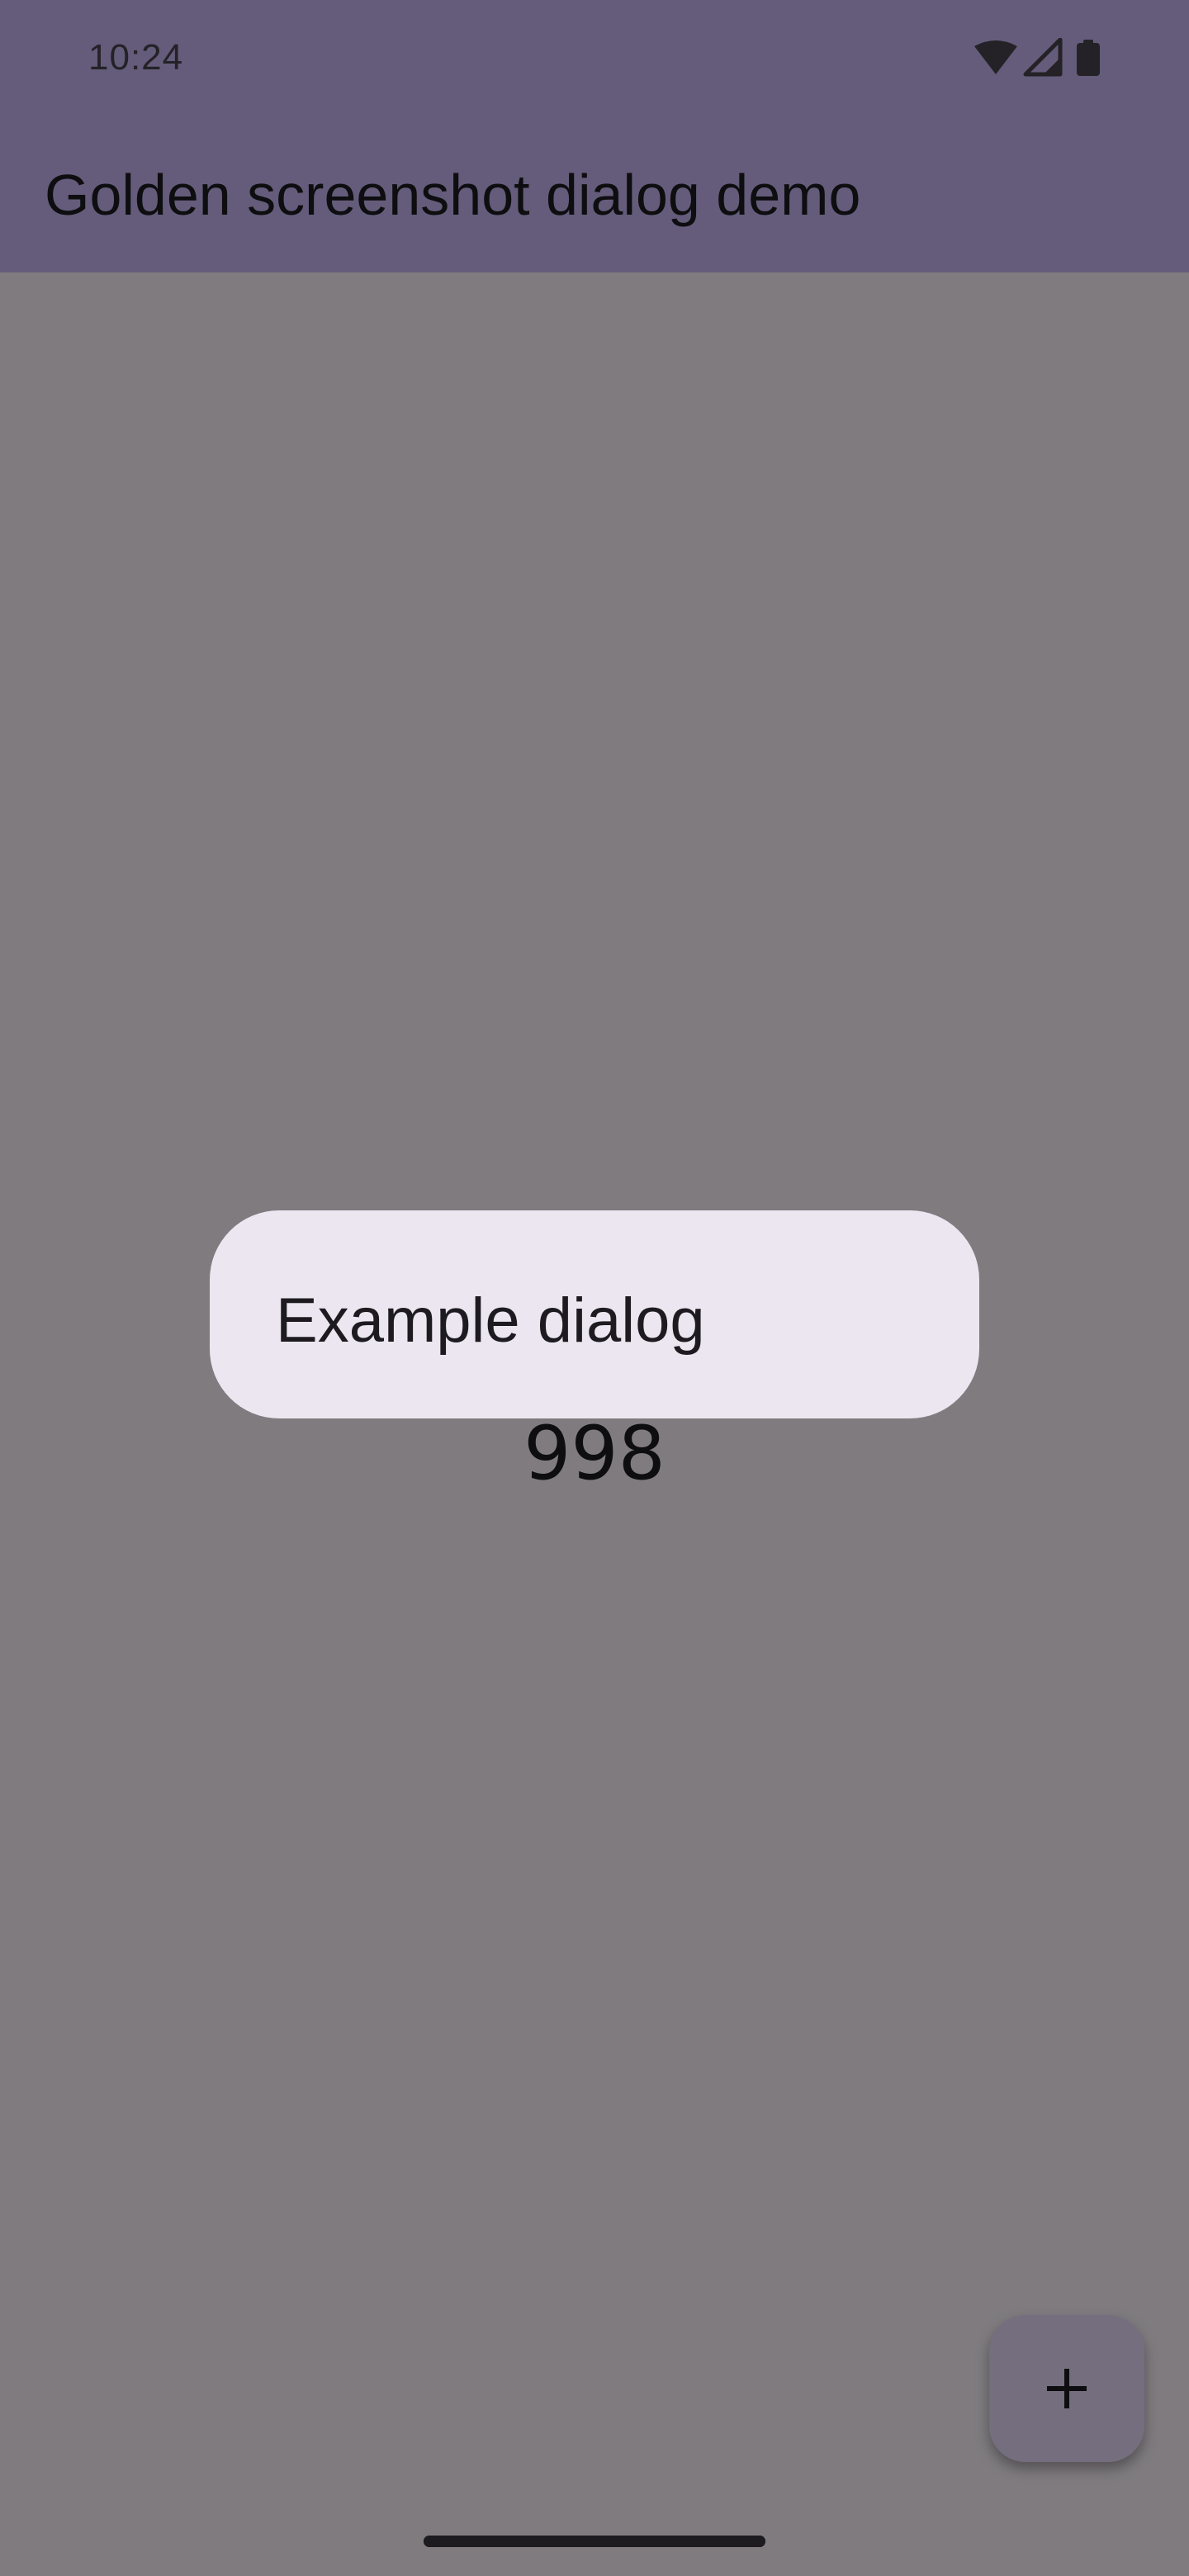 Image resolution: width=1189 pixels, height=2576 pixels. I want to click on example-dialog: Example dialog, so click(594, 1314).